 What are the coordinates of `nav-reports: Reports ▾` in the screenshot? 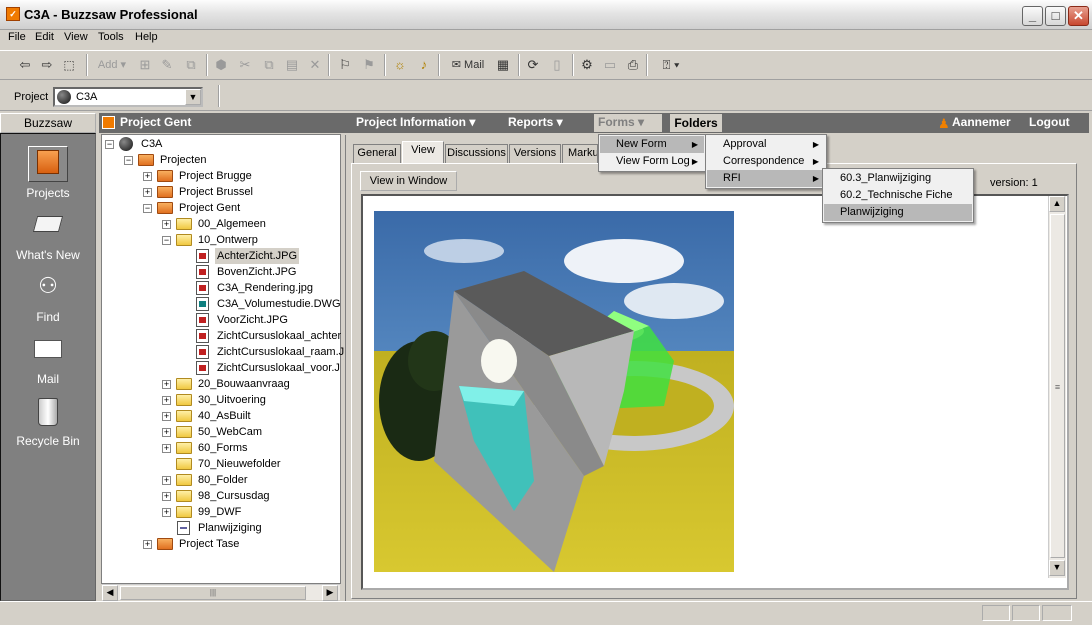 It's located at (535, 122).